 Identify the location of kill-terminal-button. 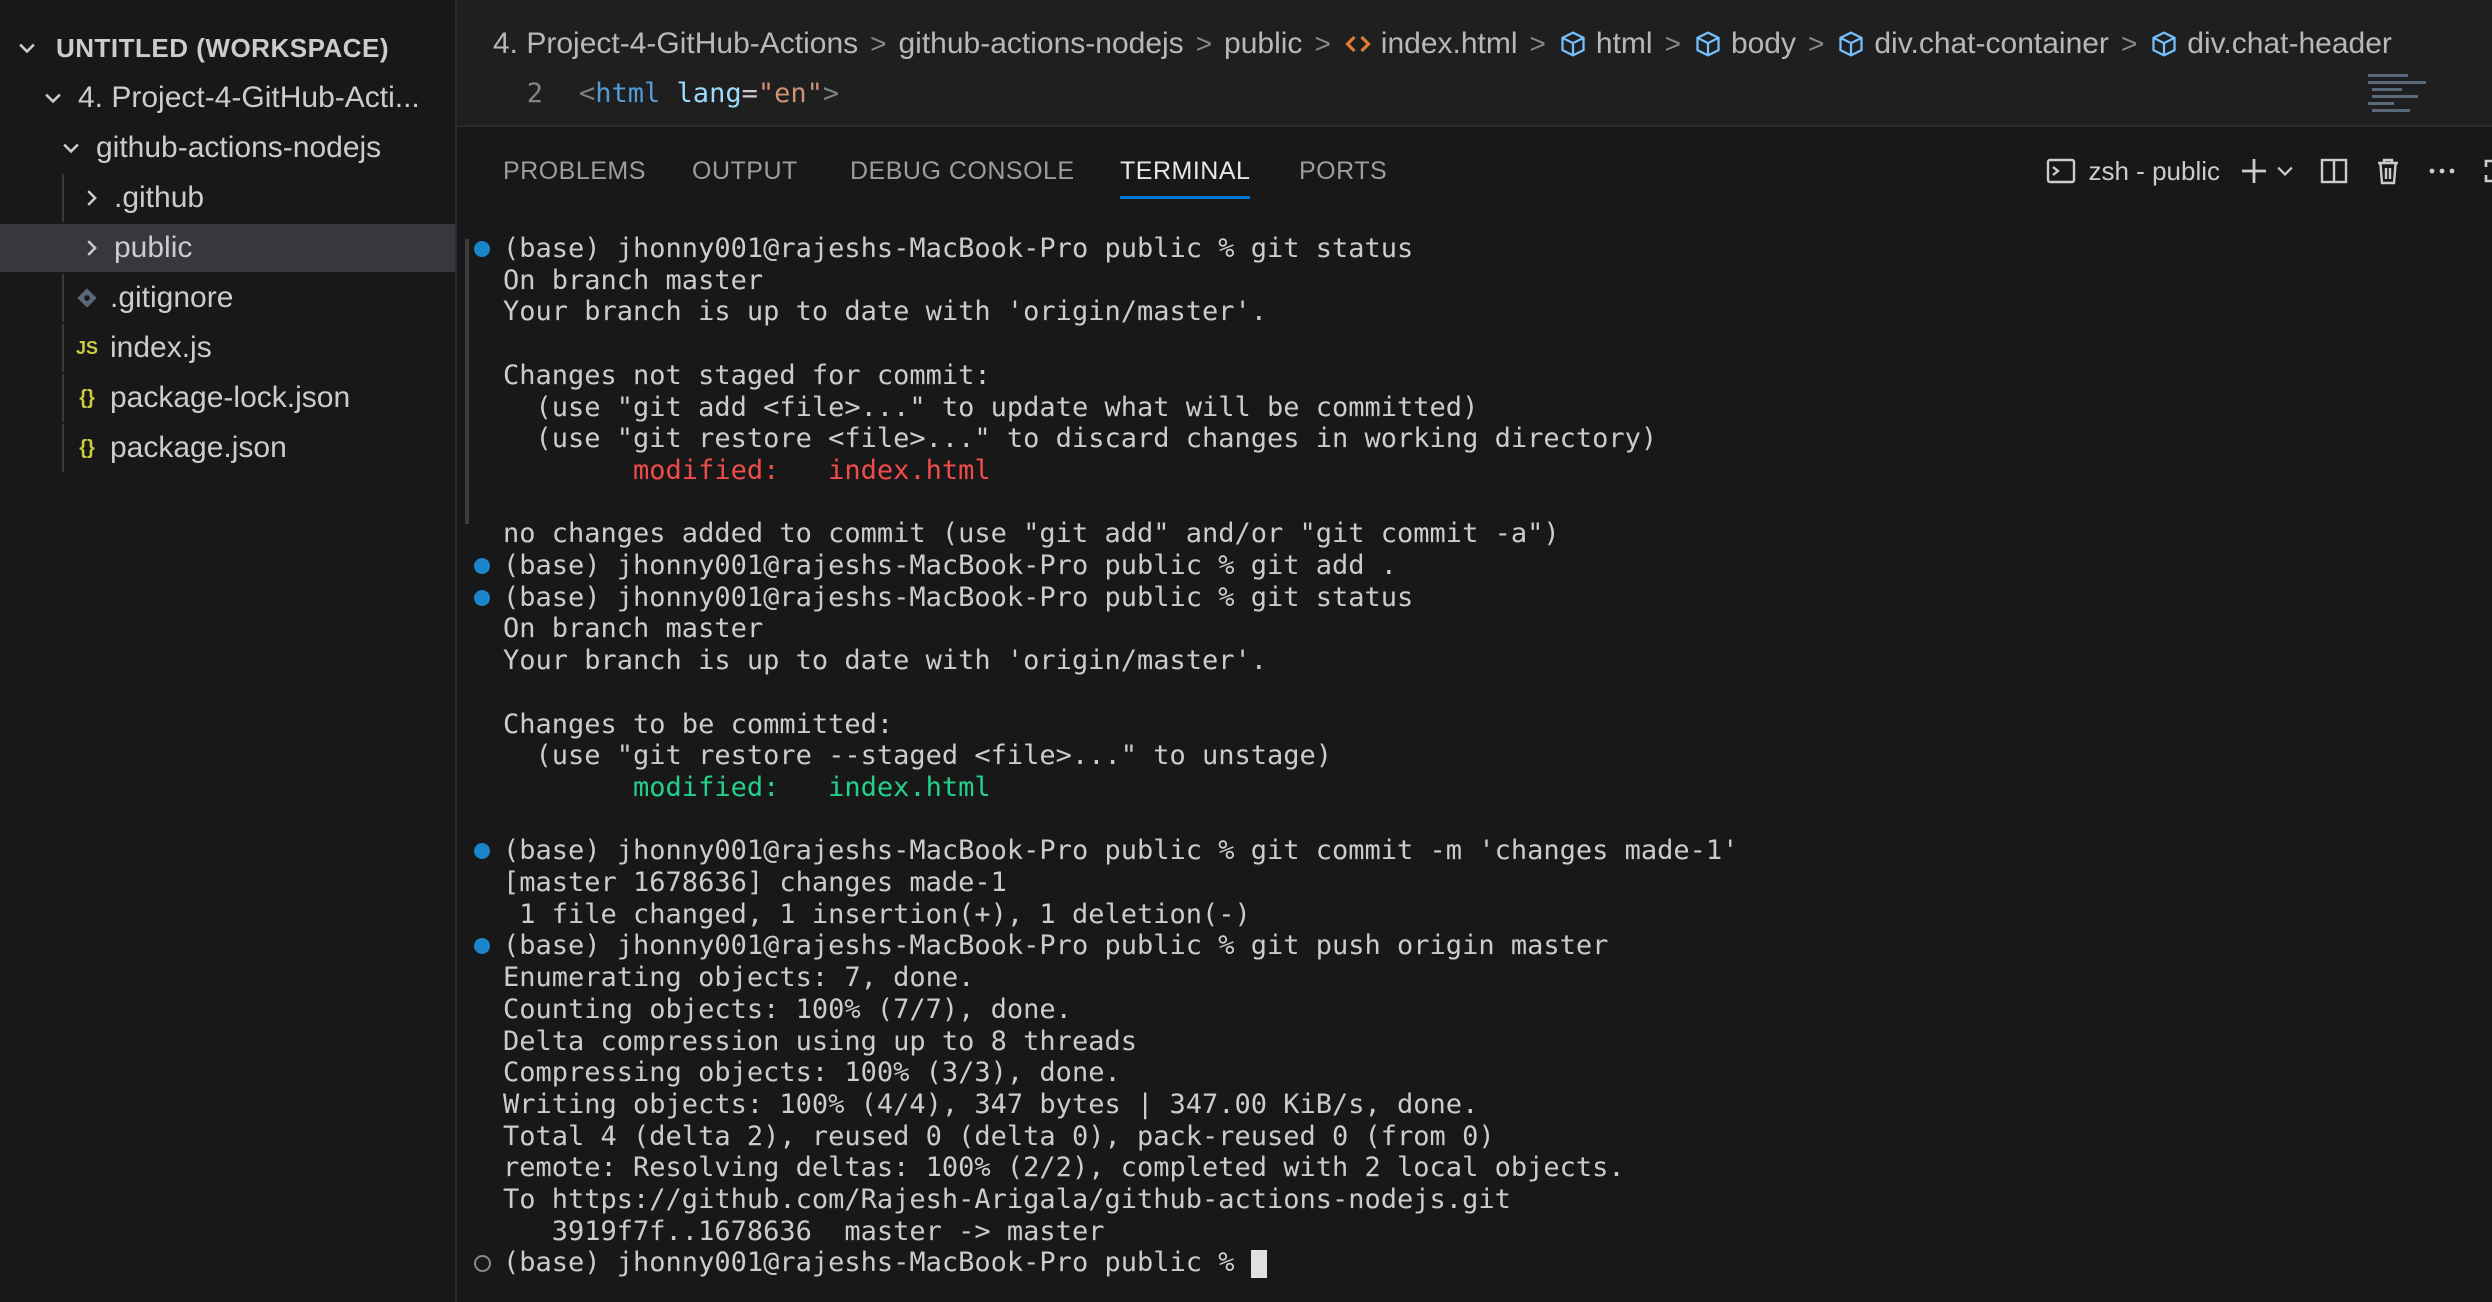
(2388, 171).